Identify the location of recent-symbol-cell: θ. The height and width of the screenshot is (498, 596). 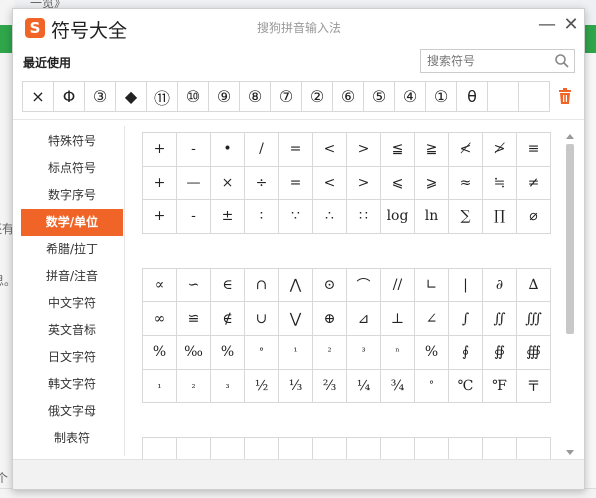
(472, 97).